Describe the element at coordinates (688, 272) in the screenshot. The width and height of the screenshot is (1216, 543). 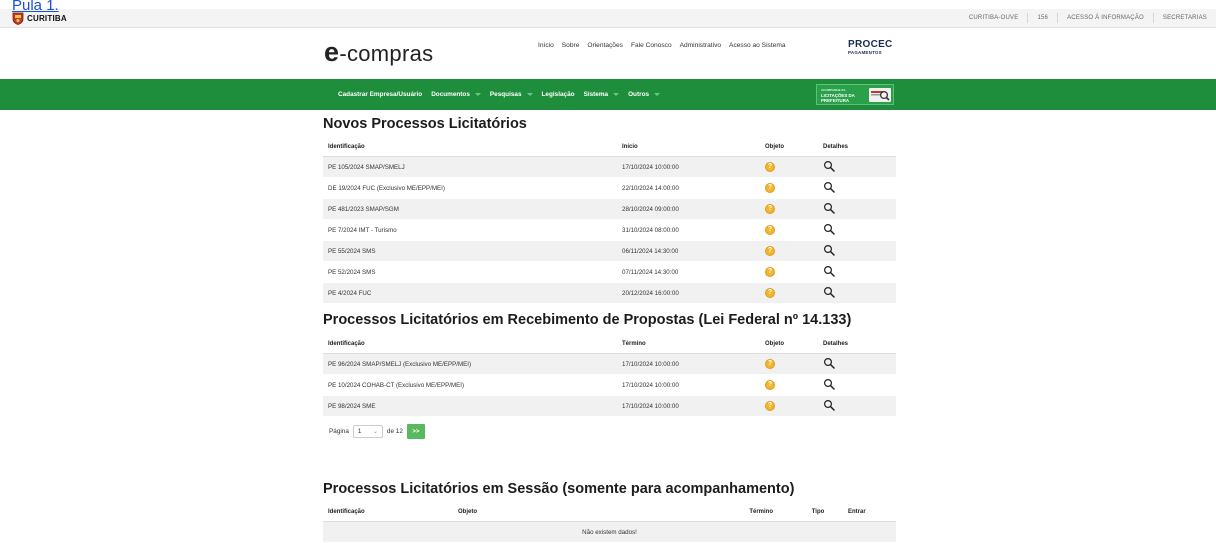
I see `row-date: 07/11/2024 14:30:00` at that location.